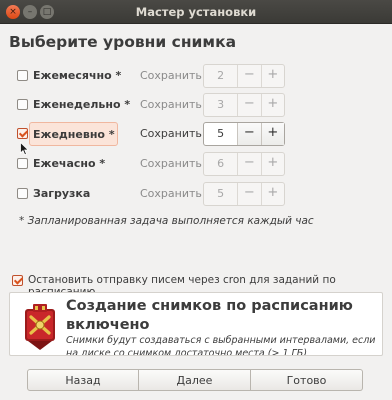  I want to click on daily-decrement-button: −, so click(249, 134).